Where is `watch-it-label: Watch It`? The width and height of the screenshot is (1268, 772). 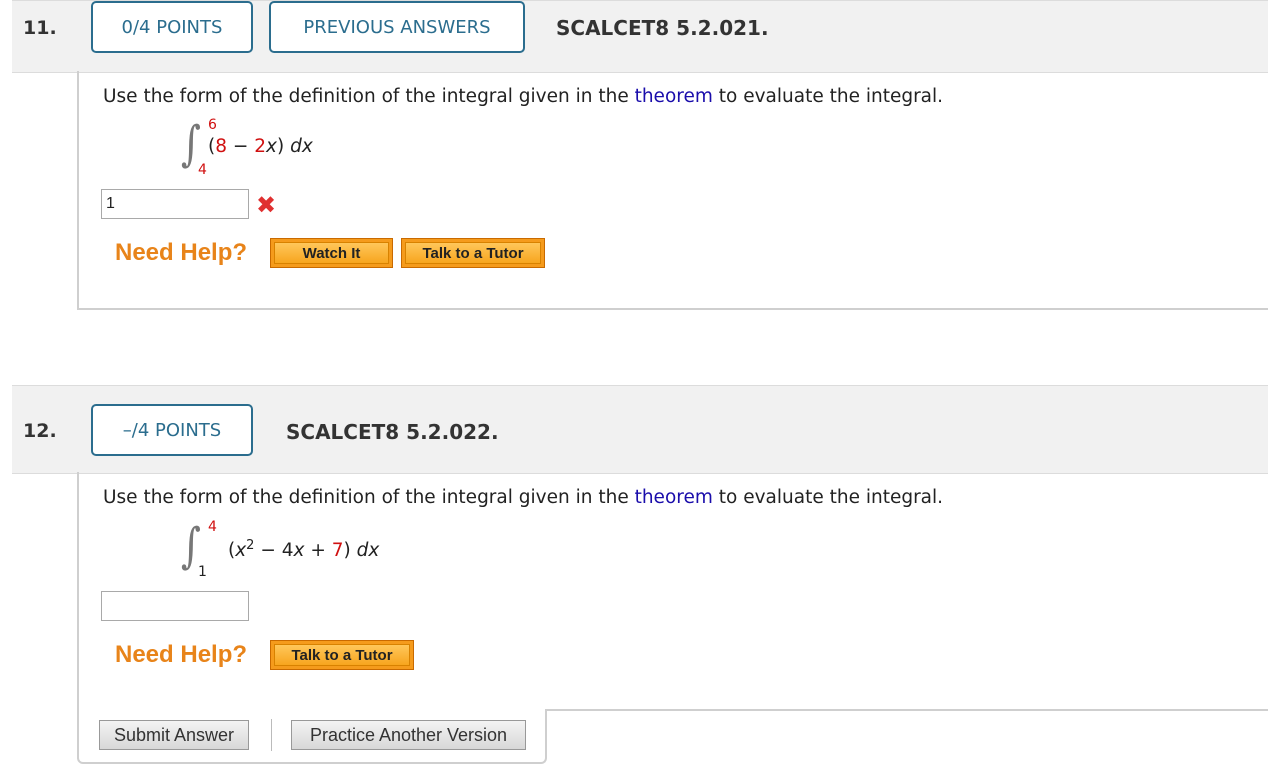 watch-it-label: Watch It is located at coordinates (331, 253).